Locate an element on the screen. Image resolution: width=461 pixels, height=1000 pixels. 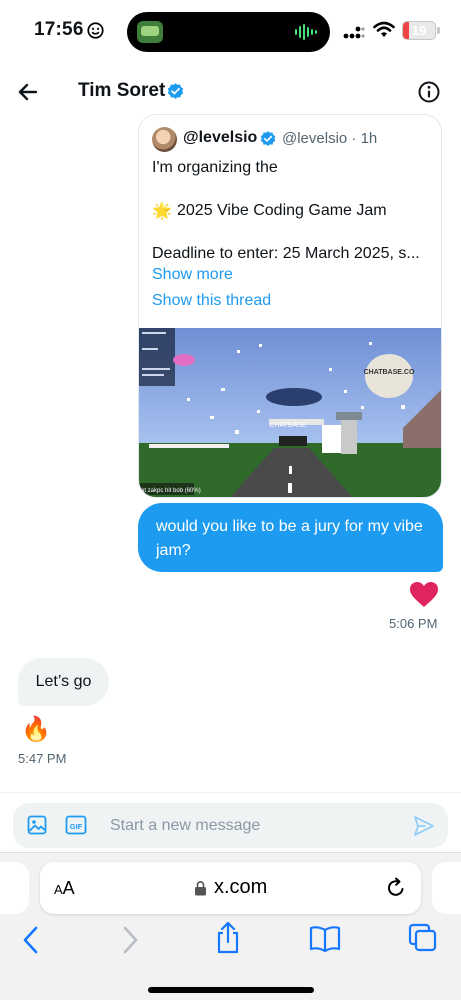
tabs-icon is located at coordinates (423, 938).